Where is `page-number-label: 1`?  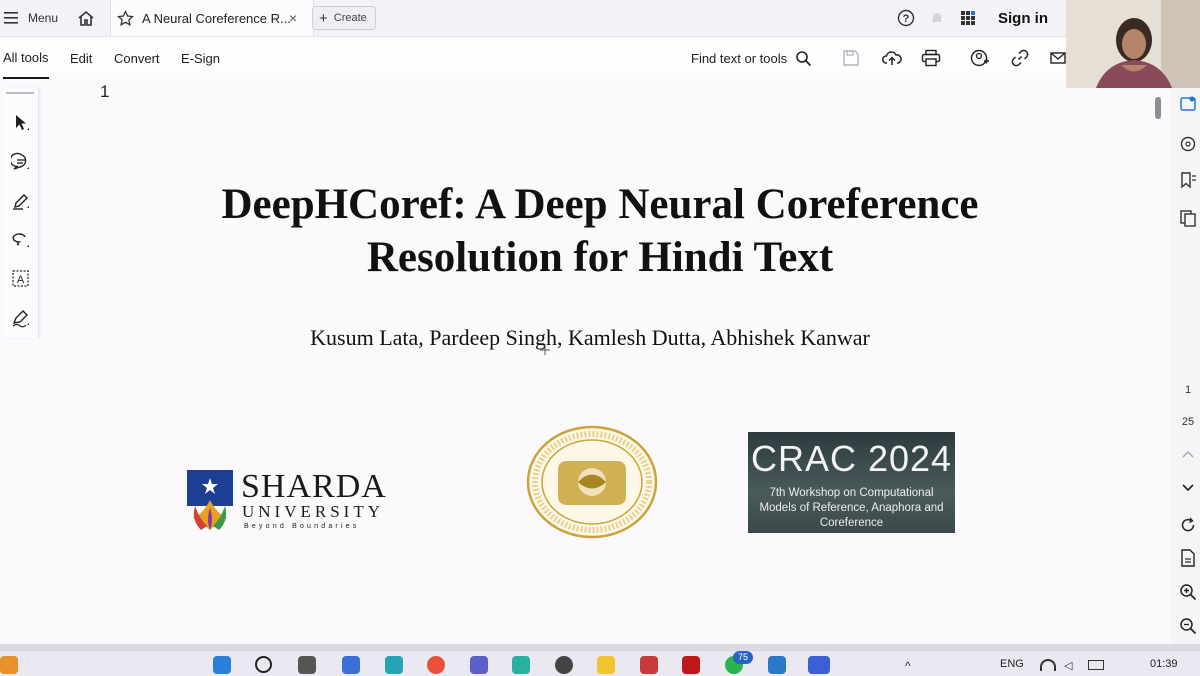 page-number-label: 1 is located at coordinates (105, 91).